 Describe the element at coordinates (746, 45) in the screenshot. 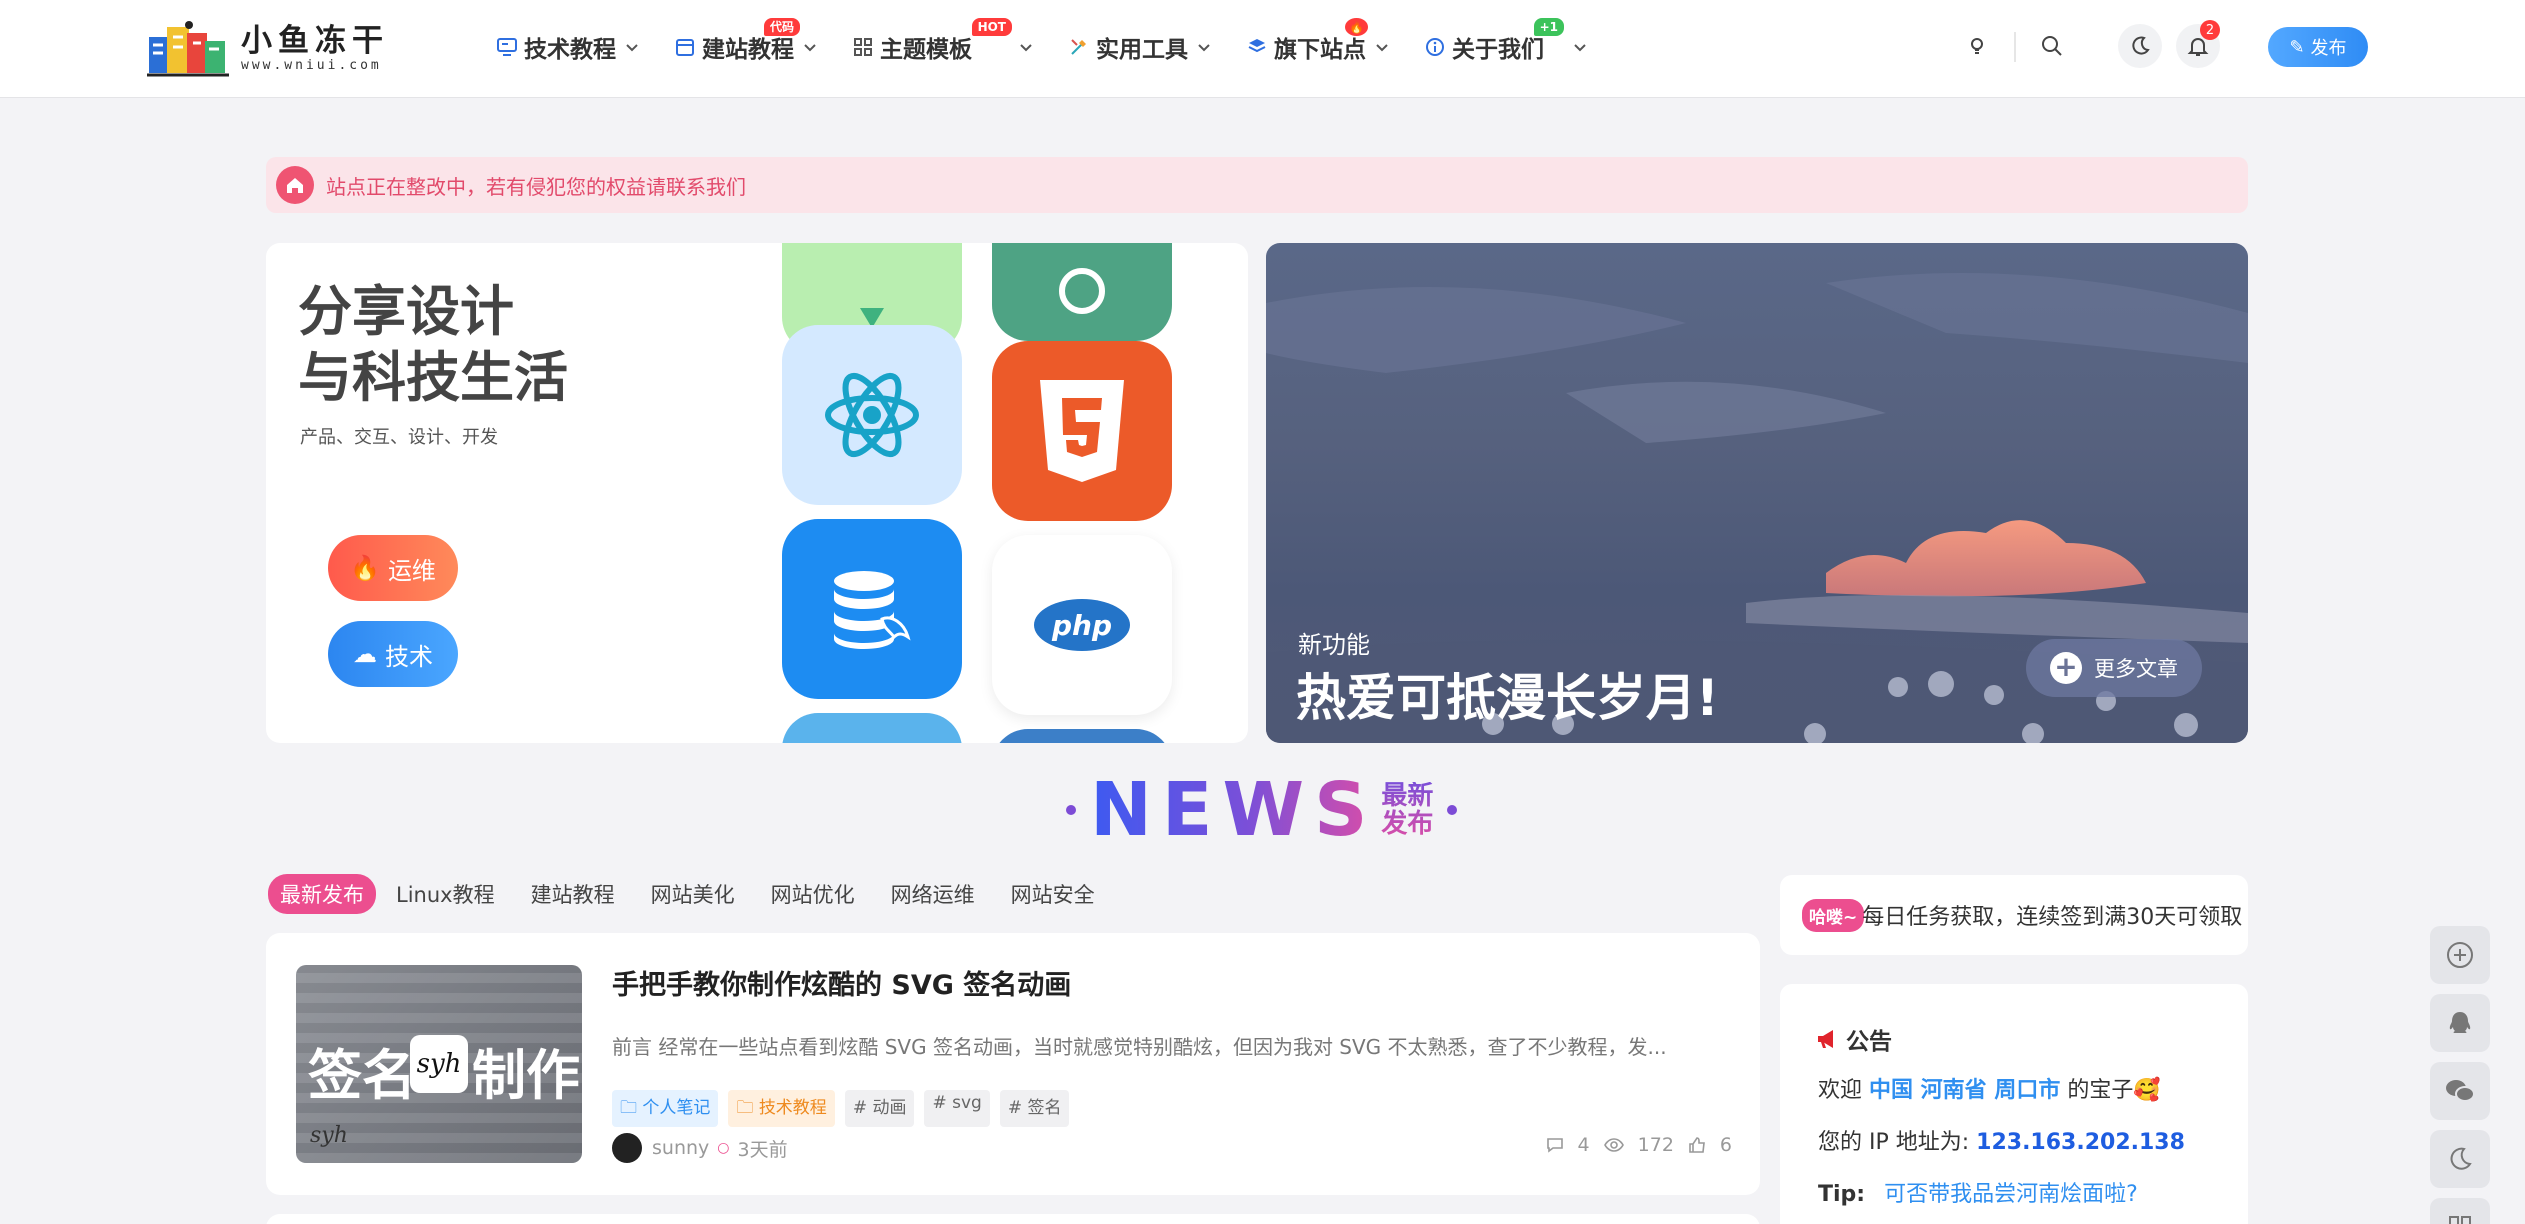

I see `nav-item-site-building: 建站教程 代码` at that location.